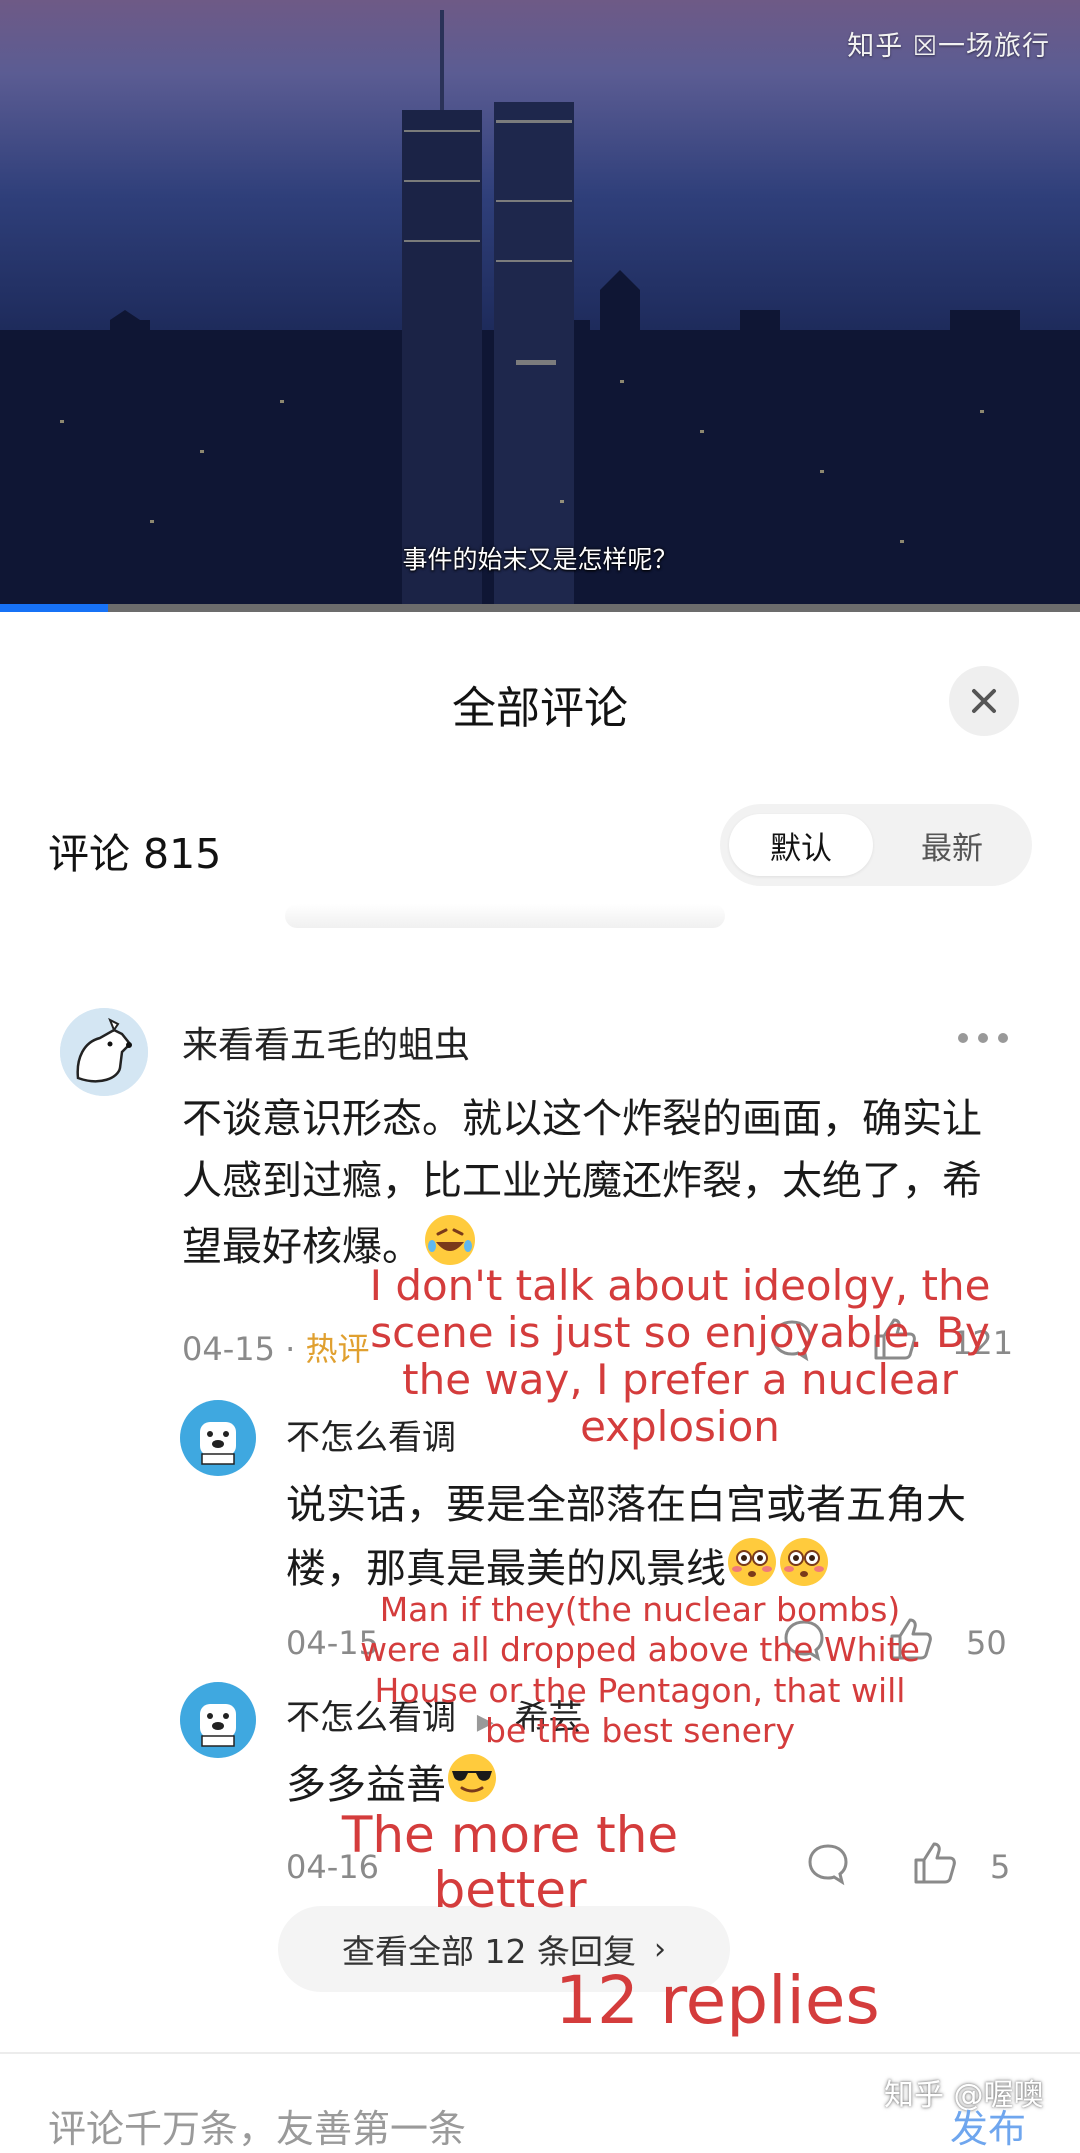 The width and height of the screenshot is (1080, 2153). I want to click on overlay-translation-4: 12 replies, so click(717, 2000).